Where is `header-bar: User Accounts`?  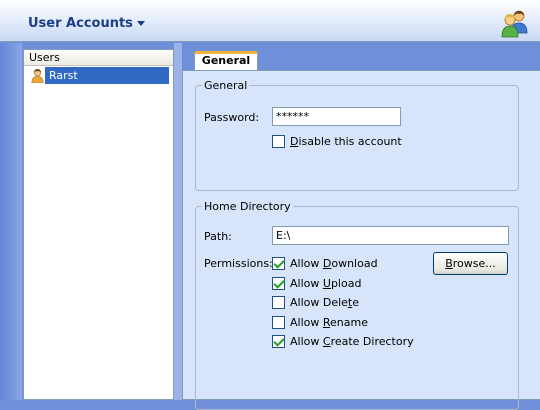 header-bar: User Accounts is located at coordinates (270, 21).